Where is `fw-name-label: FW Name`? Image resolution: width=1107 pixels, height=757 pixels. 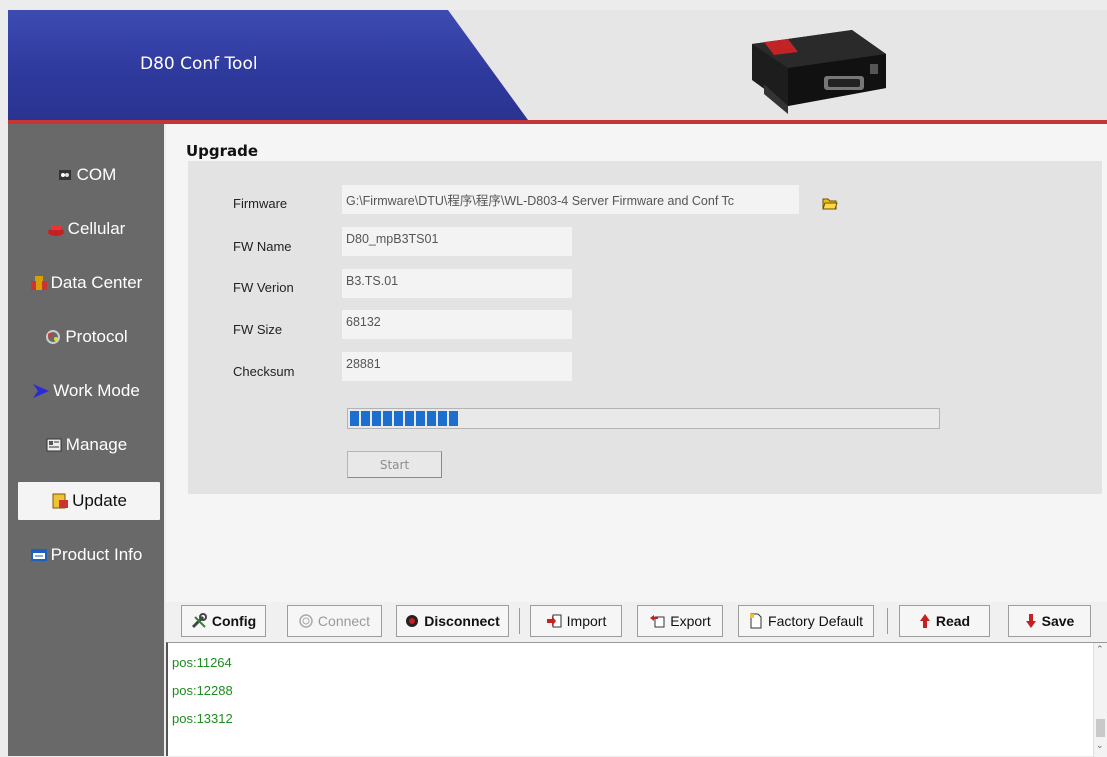
fw-name-label: FW Name is located at coordinates (262, 246).